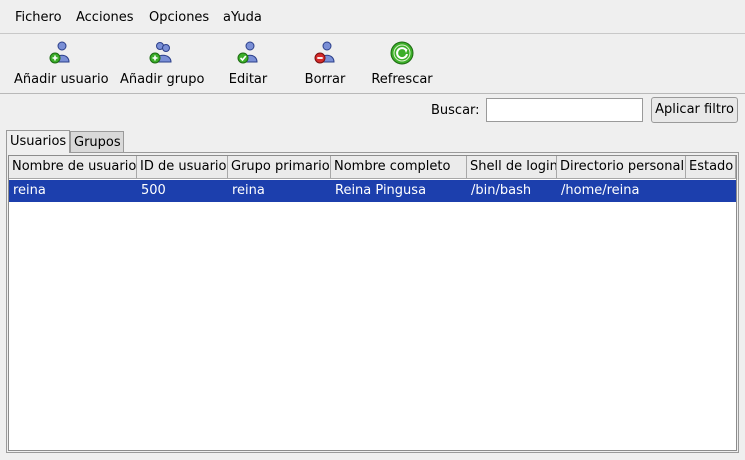 The height and width of the screenshot is (460, 745). Describe the element at coordinates (455, 110) in the screenshot. I see `search-label: Buscar:` at that location.